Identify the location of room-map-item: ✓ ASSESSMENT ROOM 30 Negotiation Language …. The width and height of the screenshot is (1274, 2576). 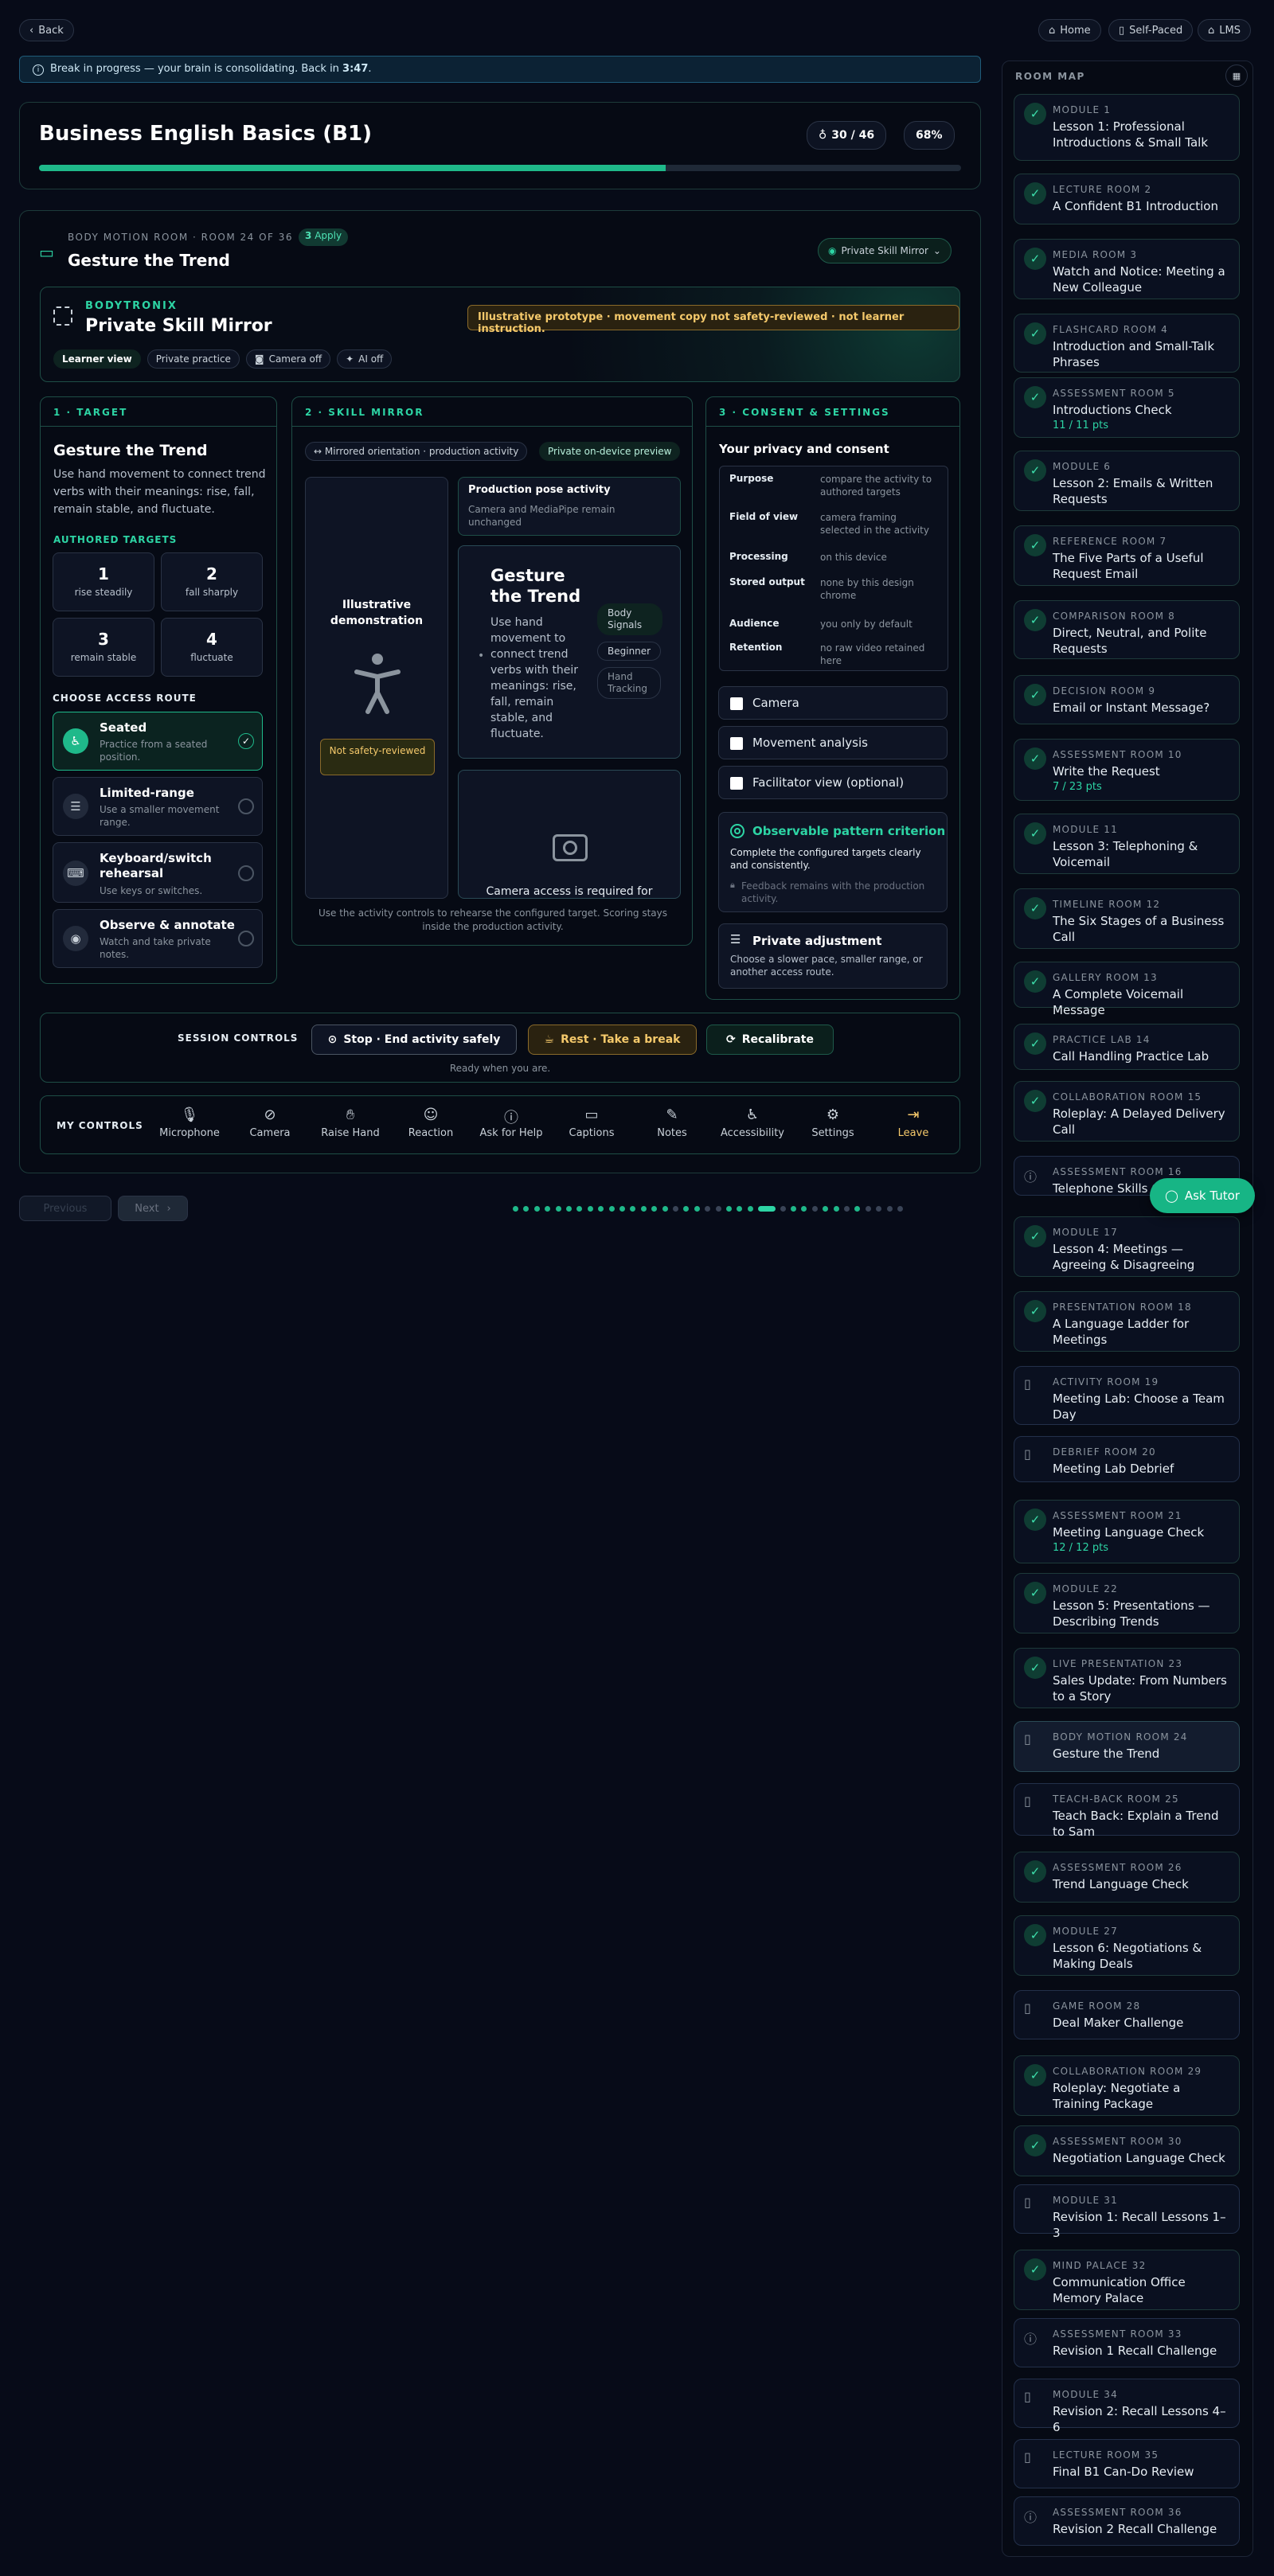
(1127, 2150).